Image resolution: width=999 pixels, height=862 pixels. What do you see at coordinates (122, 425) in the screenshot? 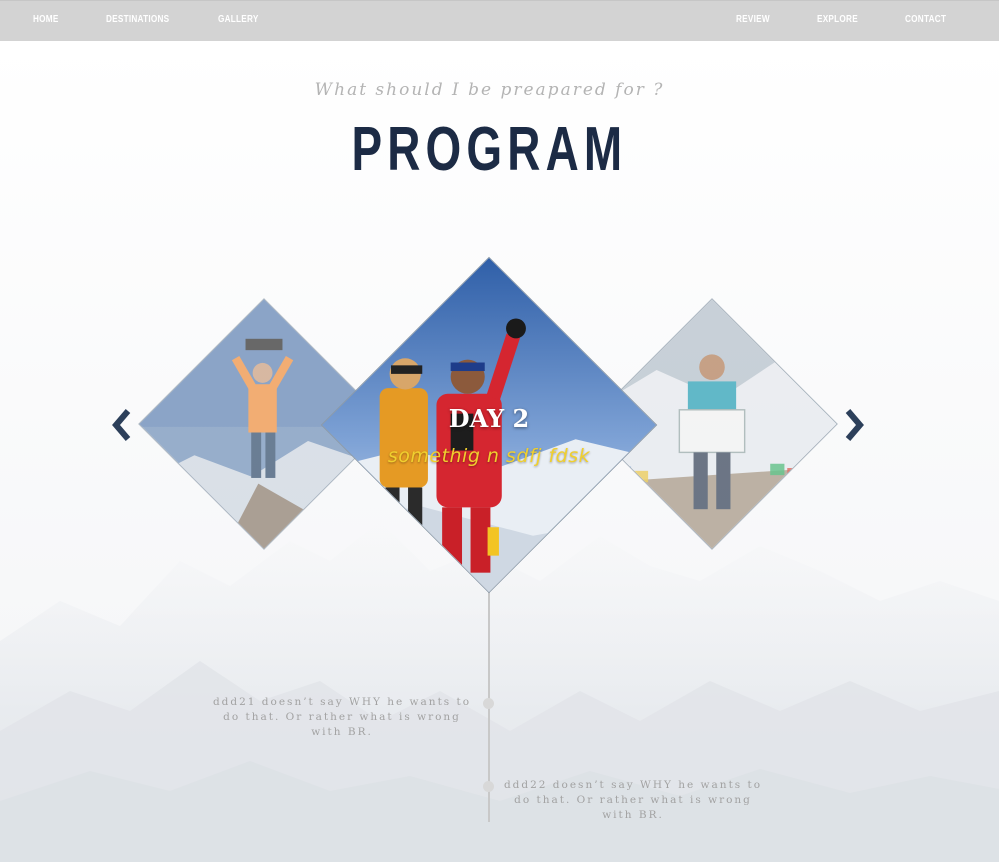
I see `chevron-left-icon` at bounding box center [122, 425].